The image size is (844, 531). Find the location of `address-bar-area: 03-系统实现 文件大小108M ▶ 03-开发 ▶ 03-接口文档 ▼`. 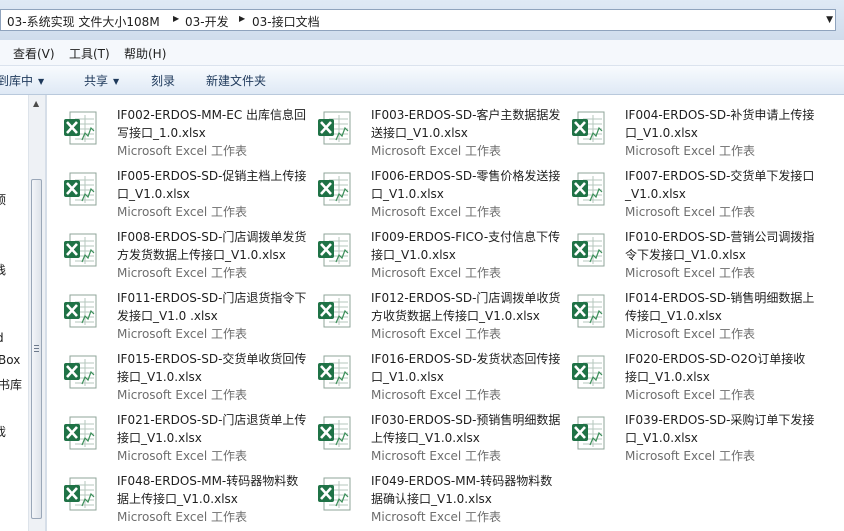

address-bar-area: 03-系统实现 文件大小108M ▶ 03-开发 ▶ 03-接口文档 ▼ is located at coordinates (422, 20).